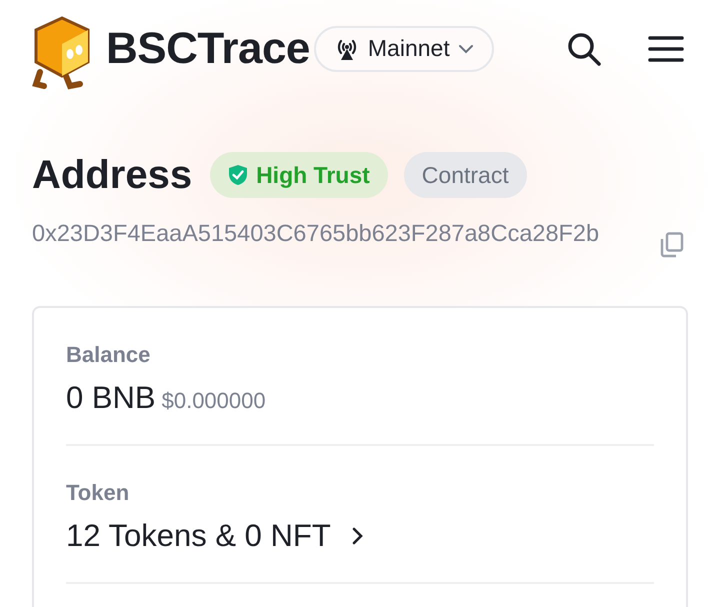  Describe the element at coordinates (238, 175) in the screenshot. I see `shield-check-icon` at that location.